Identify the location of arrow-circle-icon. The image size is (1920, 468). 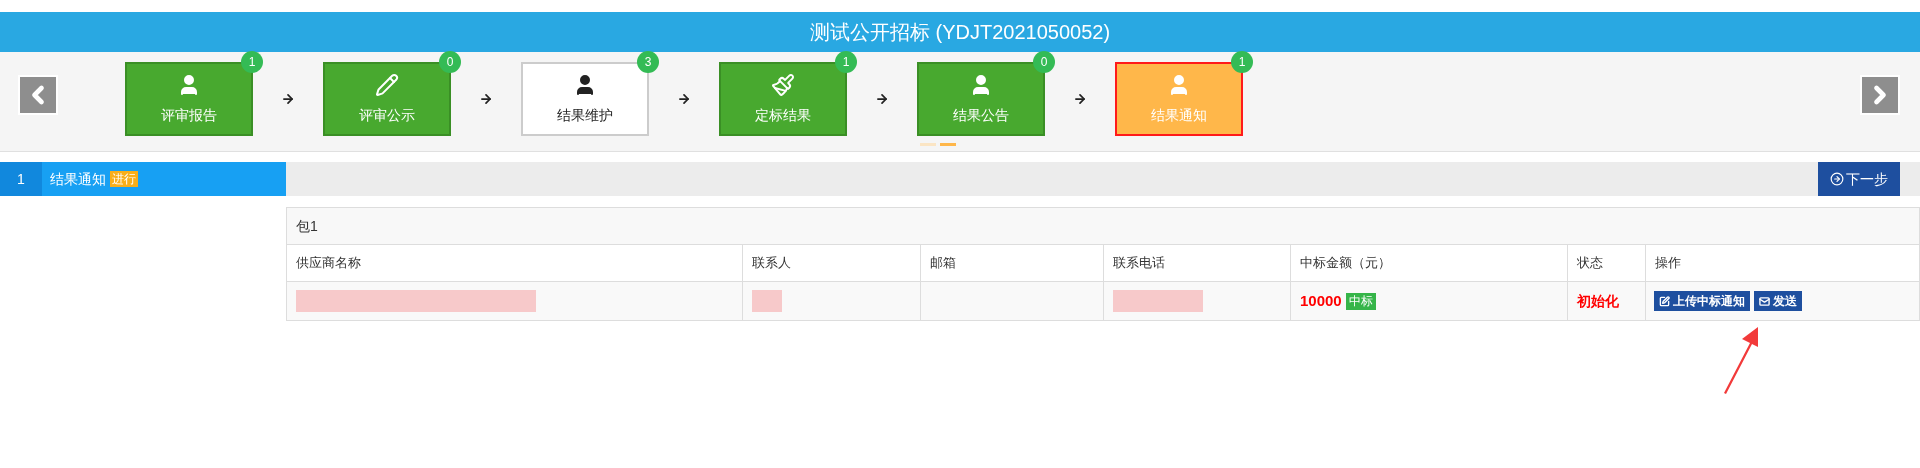
(1837, 179).